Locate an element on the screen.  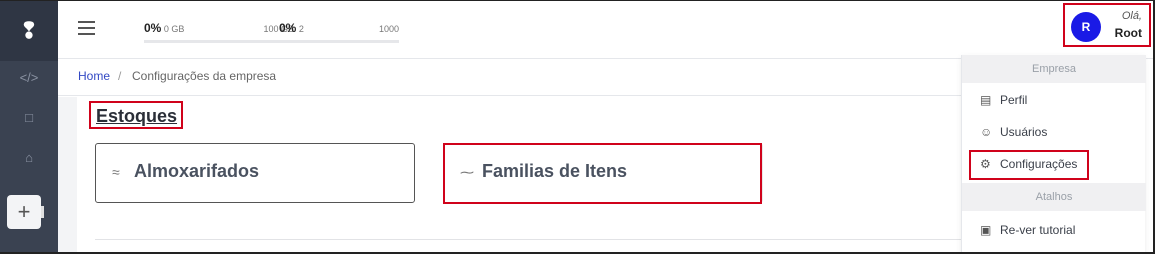
menu-item-perfil: ▤ Perfil is located at coordinates (1003, 100).